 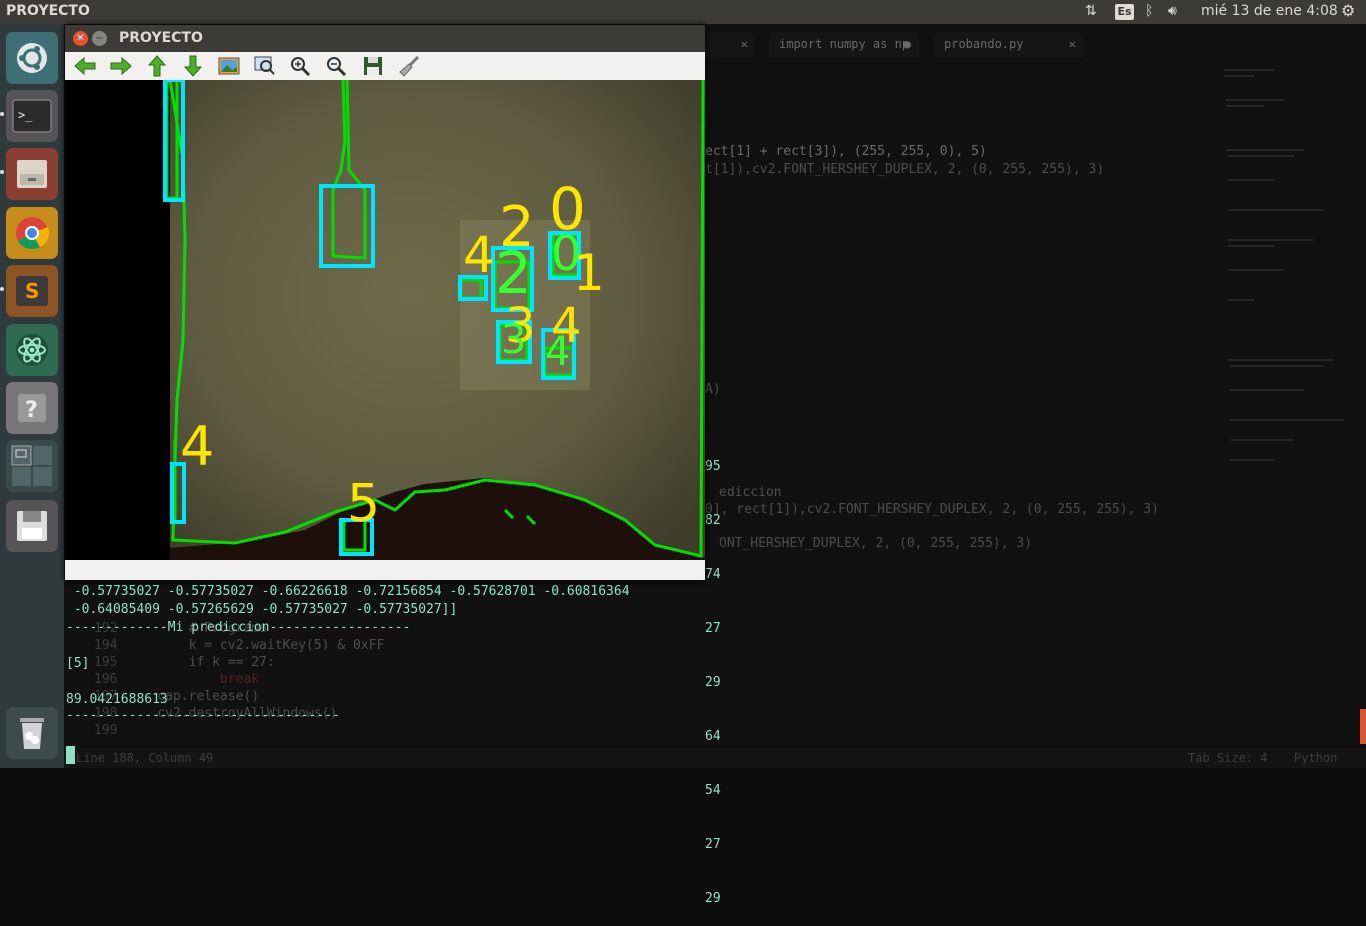 What do you see at coordinates (106, 645) in the screenshot?
I see `line-number: 194` at bounding box center [106, 645].